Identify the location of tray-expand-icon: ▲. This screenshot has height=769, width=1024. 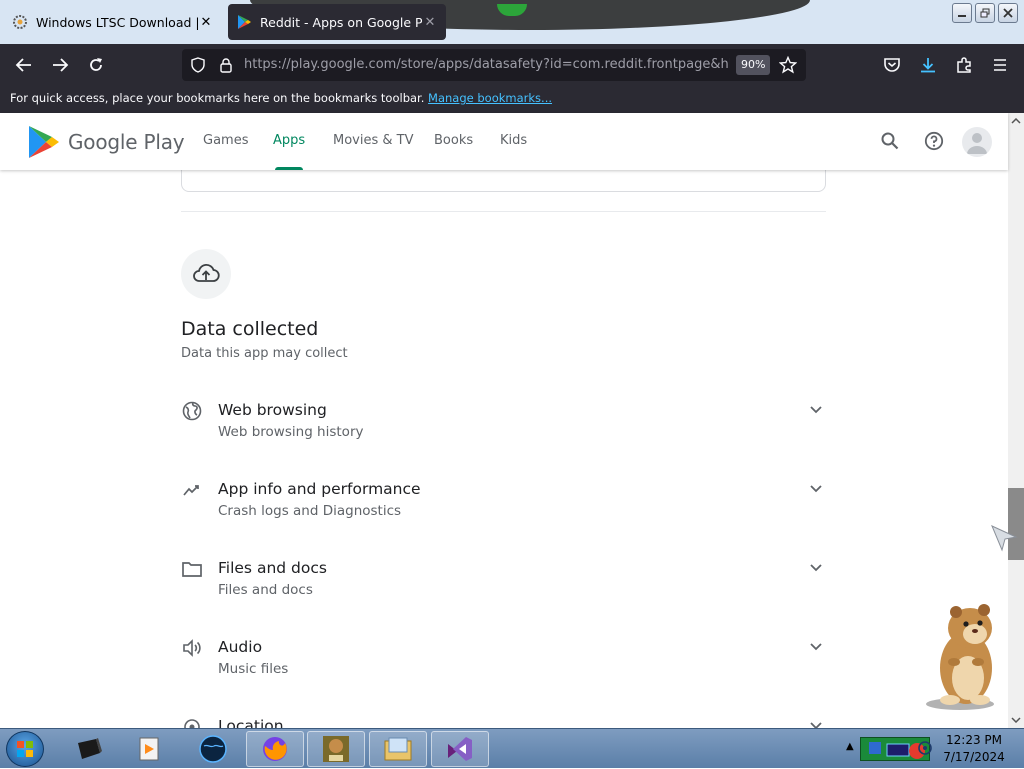
(850, 746).